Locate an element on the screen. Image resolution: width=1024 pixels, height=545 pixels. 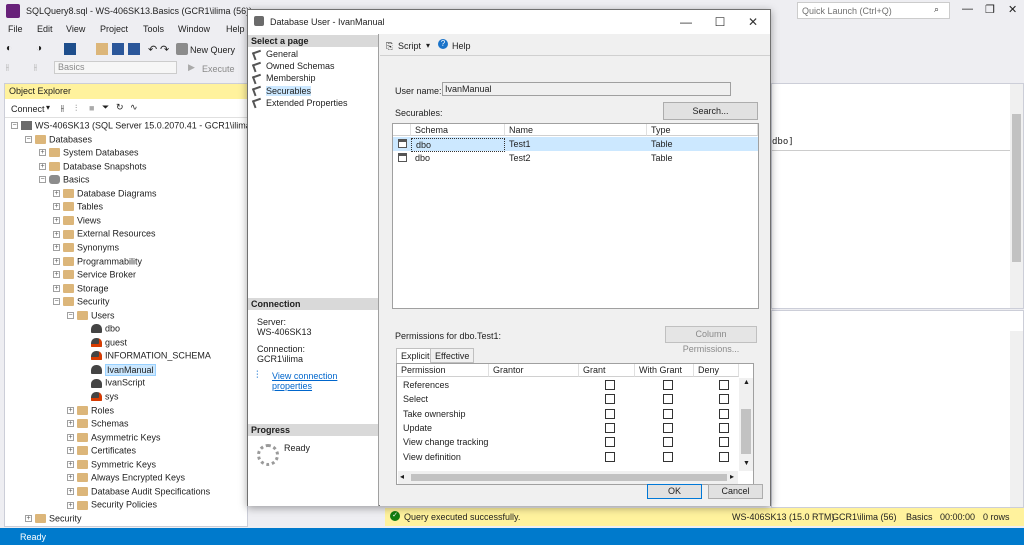
scroll-down-icon: ▼ is located at coordinates (746, 463).